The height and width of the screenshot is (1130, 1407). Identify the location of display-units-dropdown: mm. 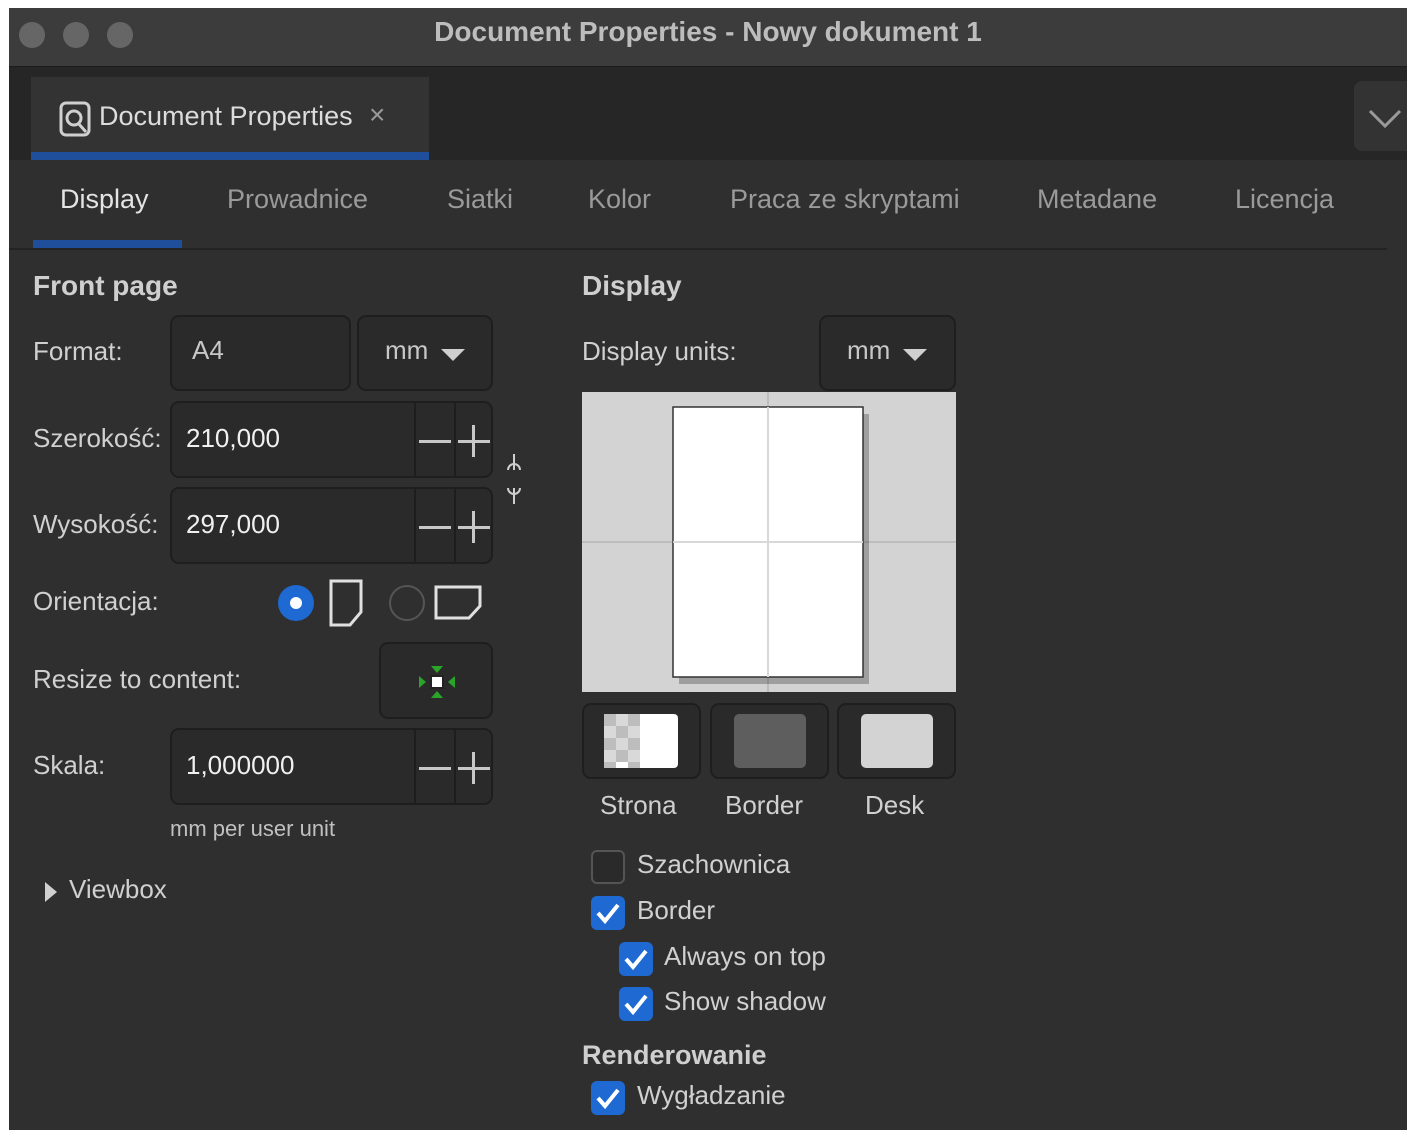
(887, 353).